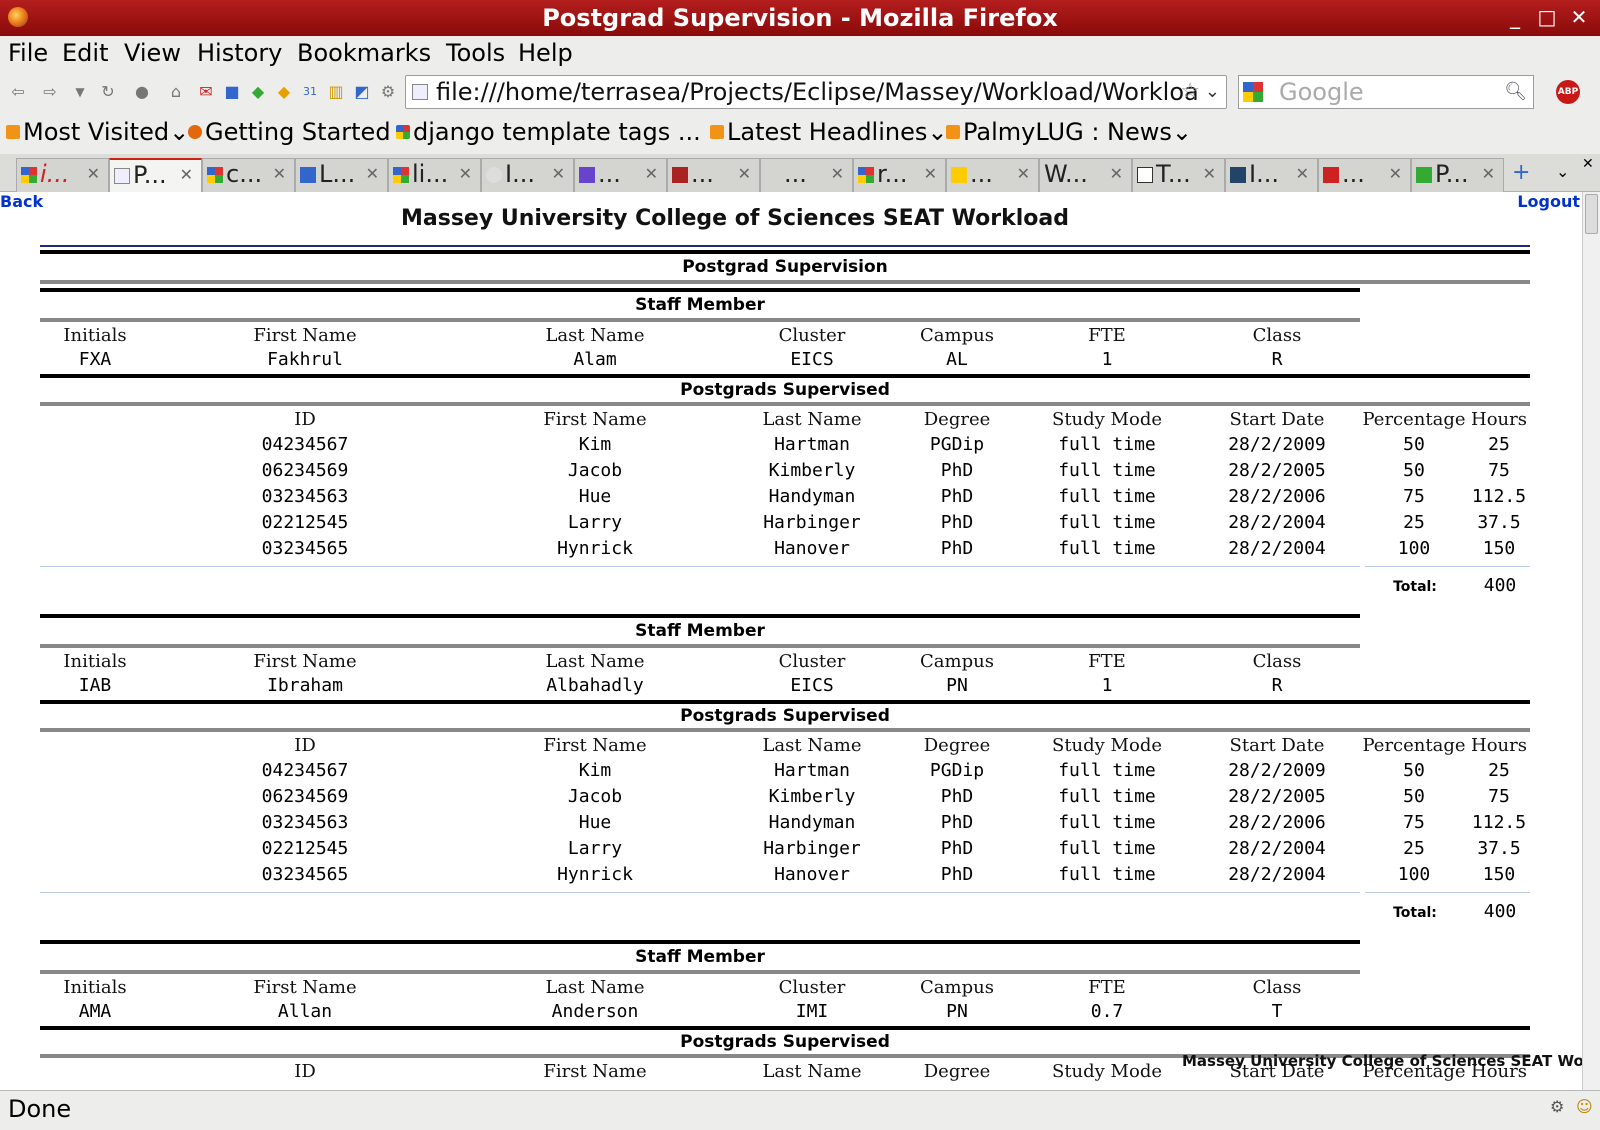  Describe the element at coordinates (1277, 1011) in the screenshot. I see `staff-class: T` at that location.